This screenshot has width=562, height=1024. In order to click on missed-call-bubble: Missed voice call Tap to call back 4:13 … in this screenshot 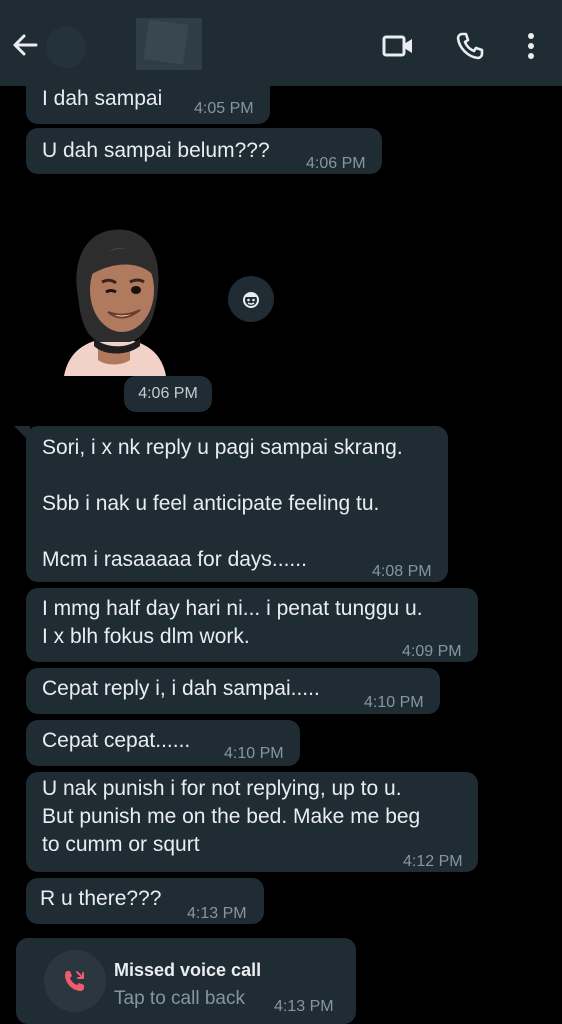, I will do `click(186, 981)`.